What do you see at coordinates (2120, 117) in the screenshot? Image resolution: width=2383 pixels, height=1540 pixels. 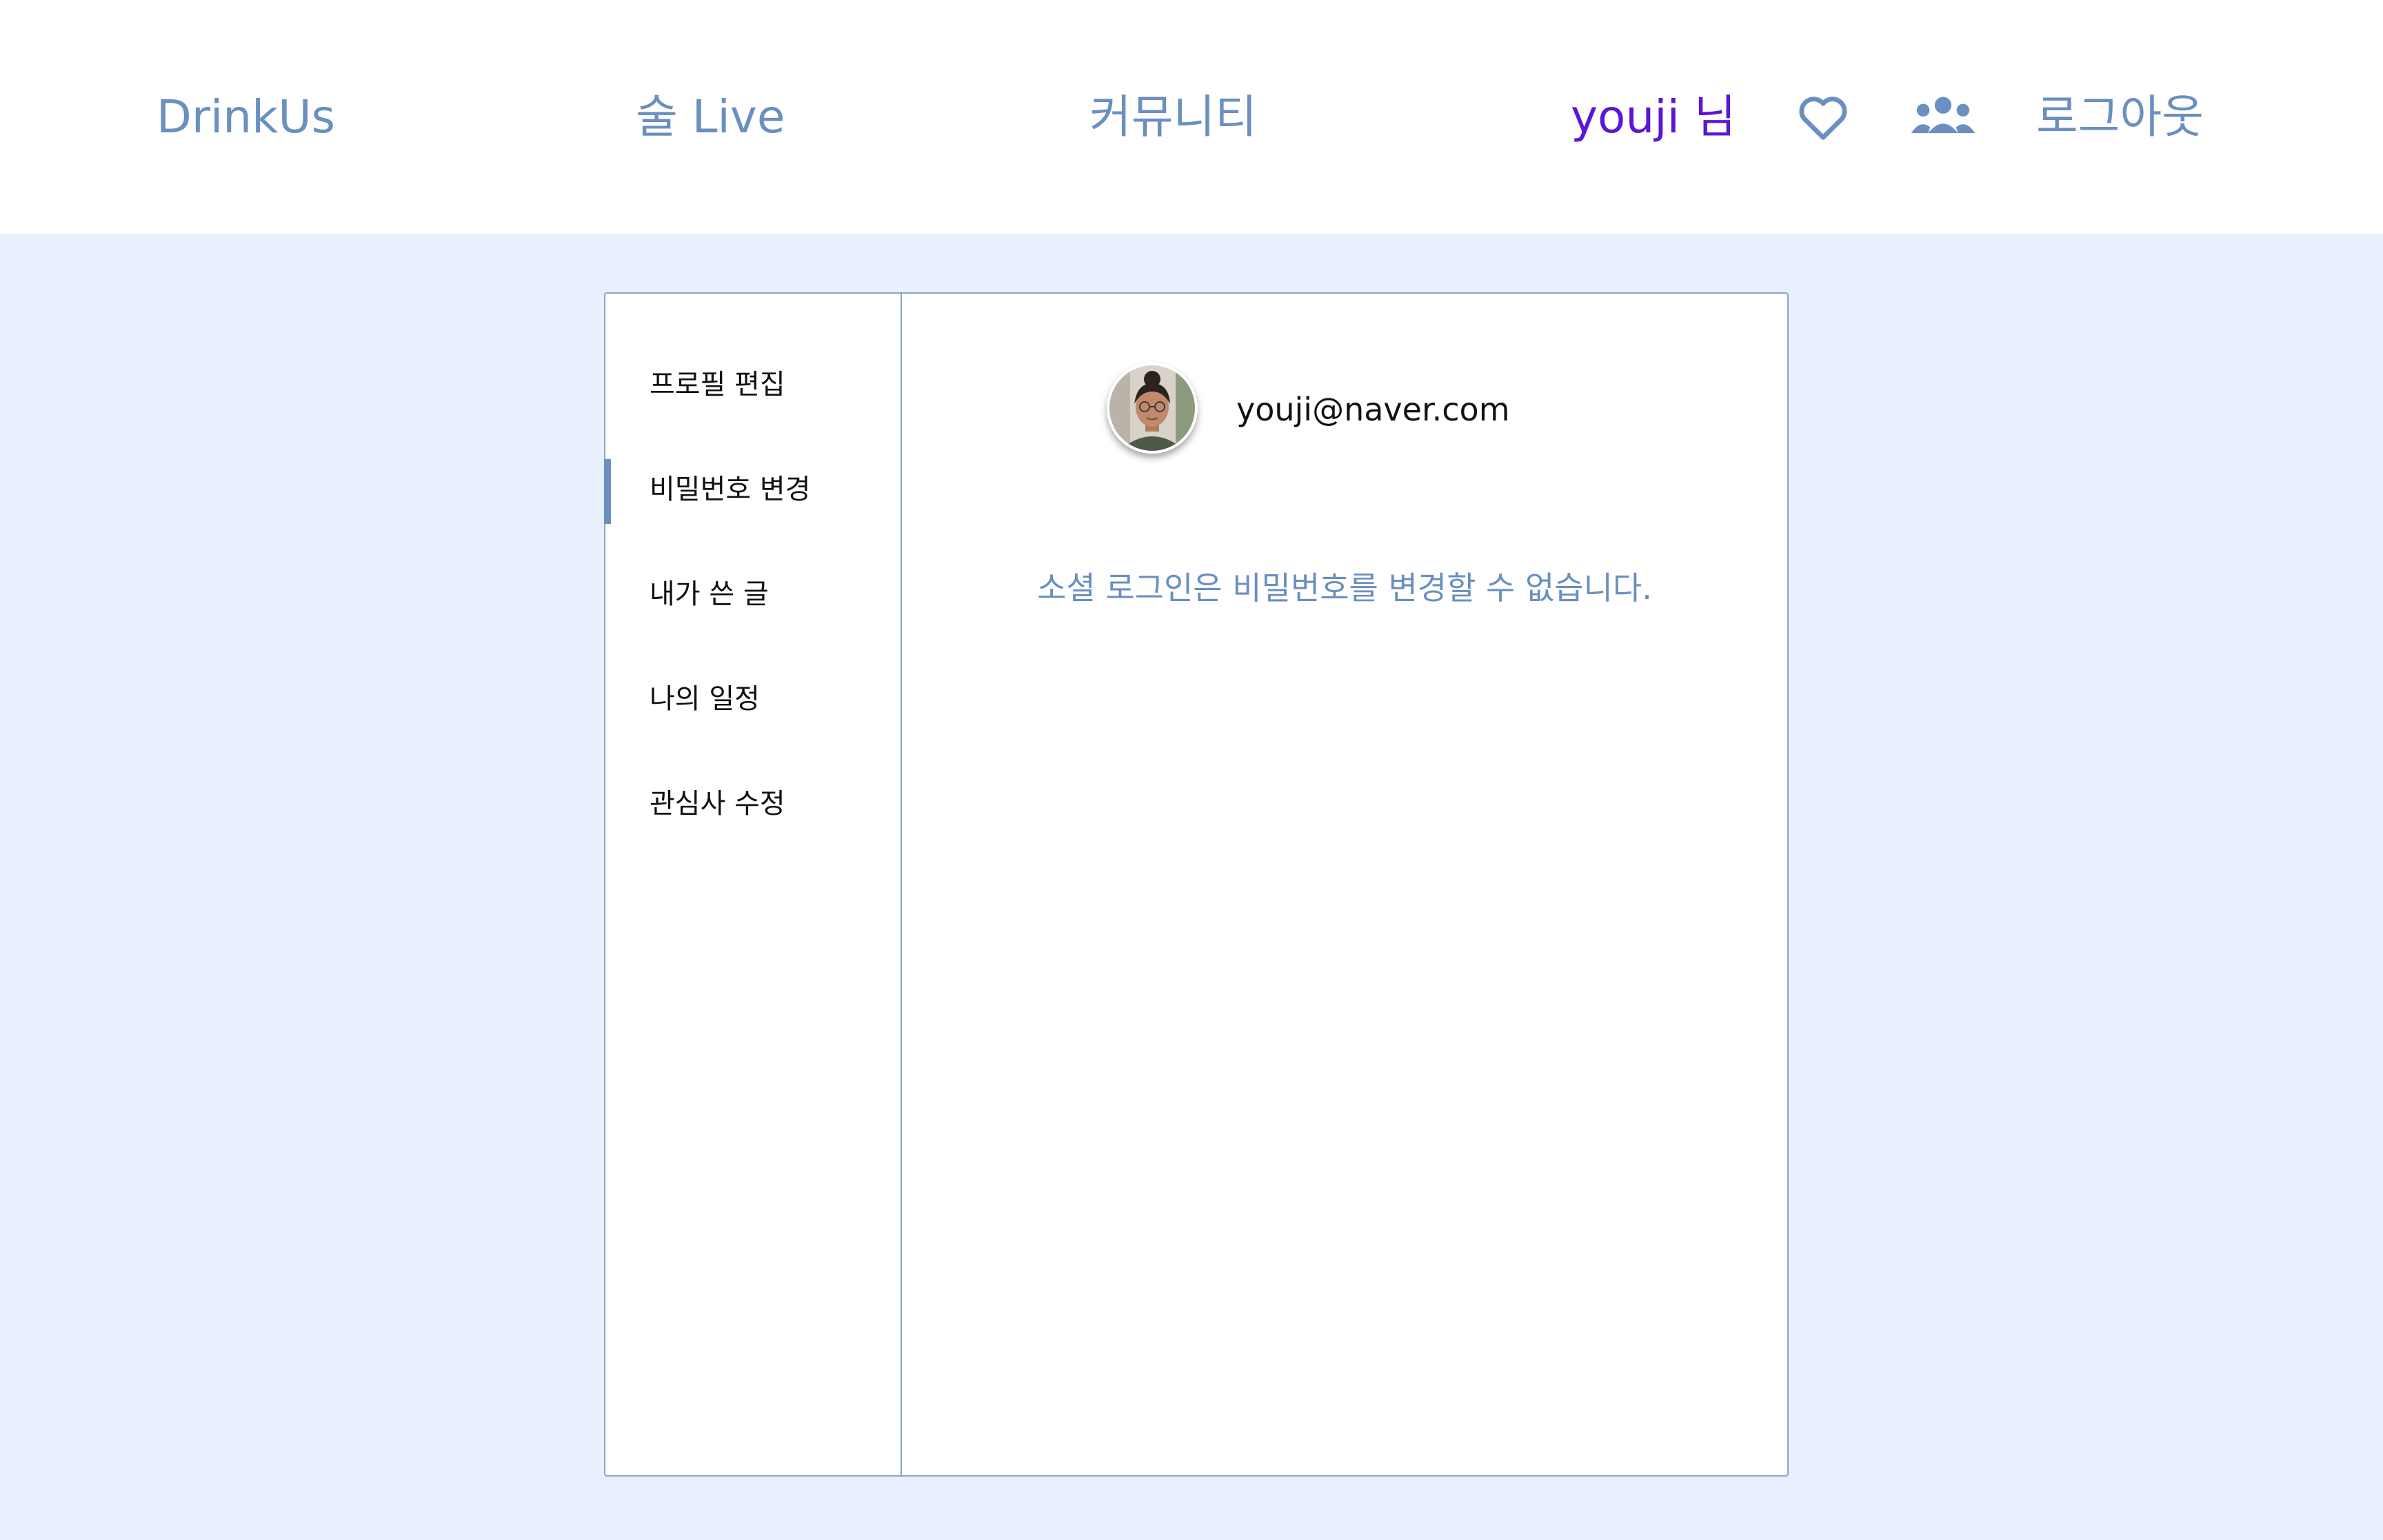 I see `logout-link: 로그아웃` at bounding box center [2120, 117].